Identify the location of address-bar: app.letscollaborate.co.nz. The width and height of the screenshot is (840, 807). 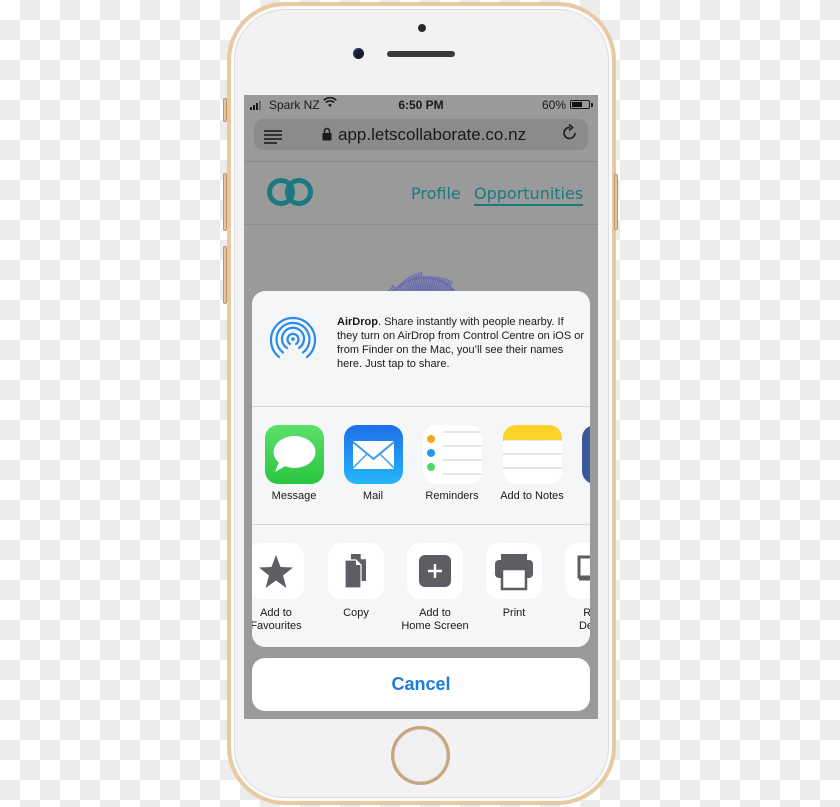
(421, 134).